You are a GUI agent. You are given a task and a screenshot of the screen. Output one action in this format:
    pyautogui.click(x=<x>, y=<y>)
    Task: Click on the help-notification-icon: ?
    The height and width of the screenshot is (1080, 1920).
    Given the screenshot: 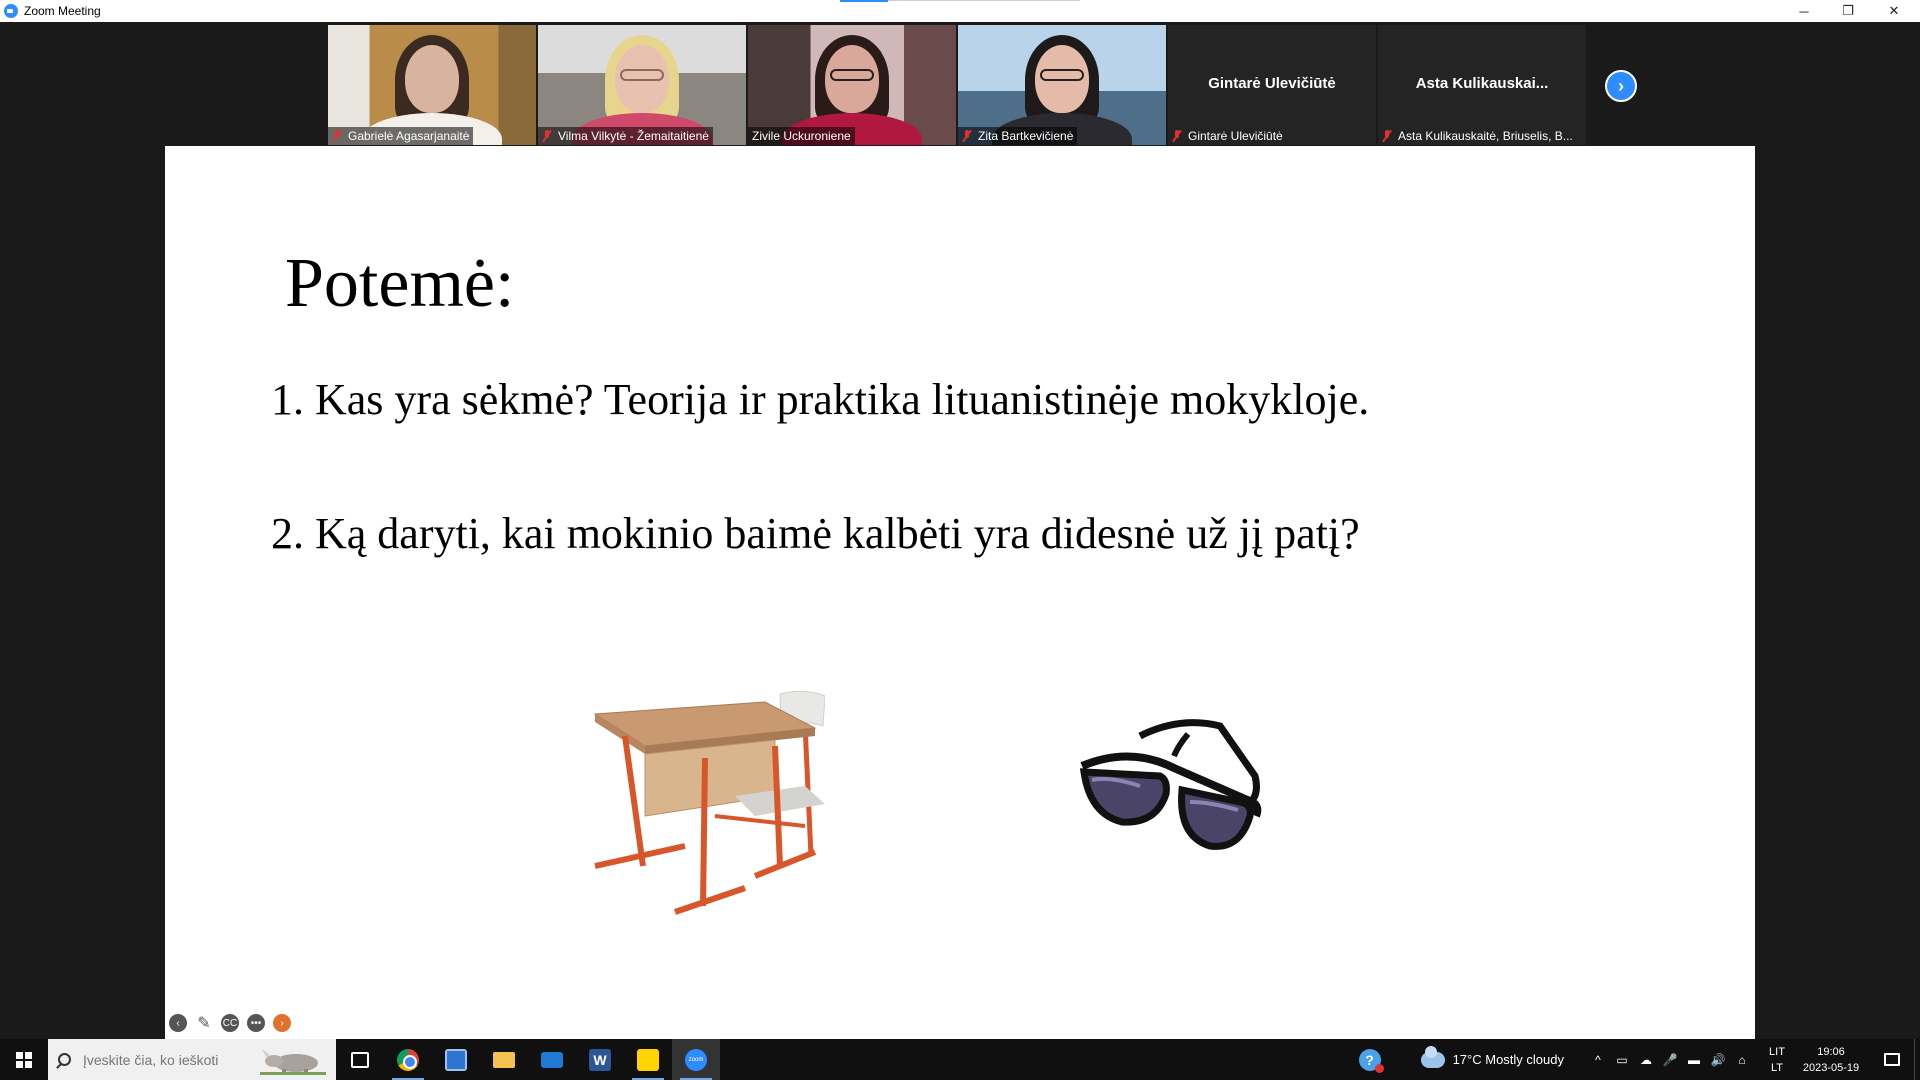 What is the action you would take?
    pyautogui.click(x=1371, y=1060)
    